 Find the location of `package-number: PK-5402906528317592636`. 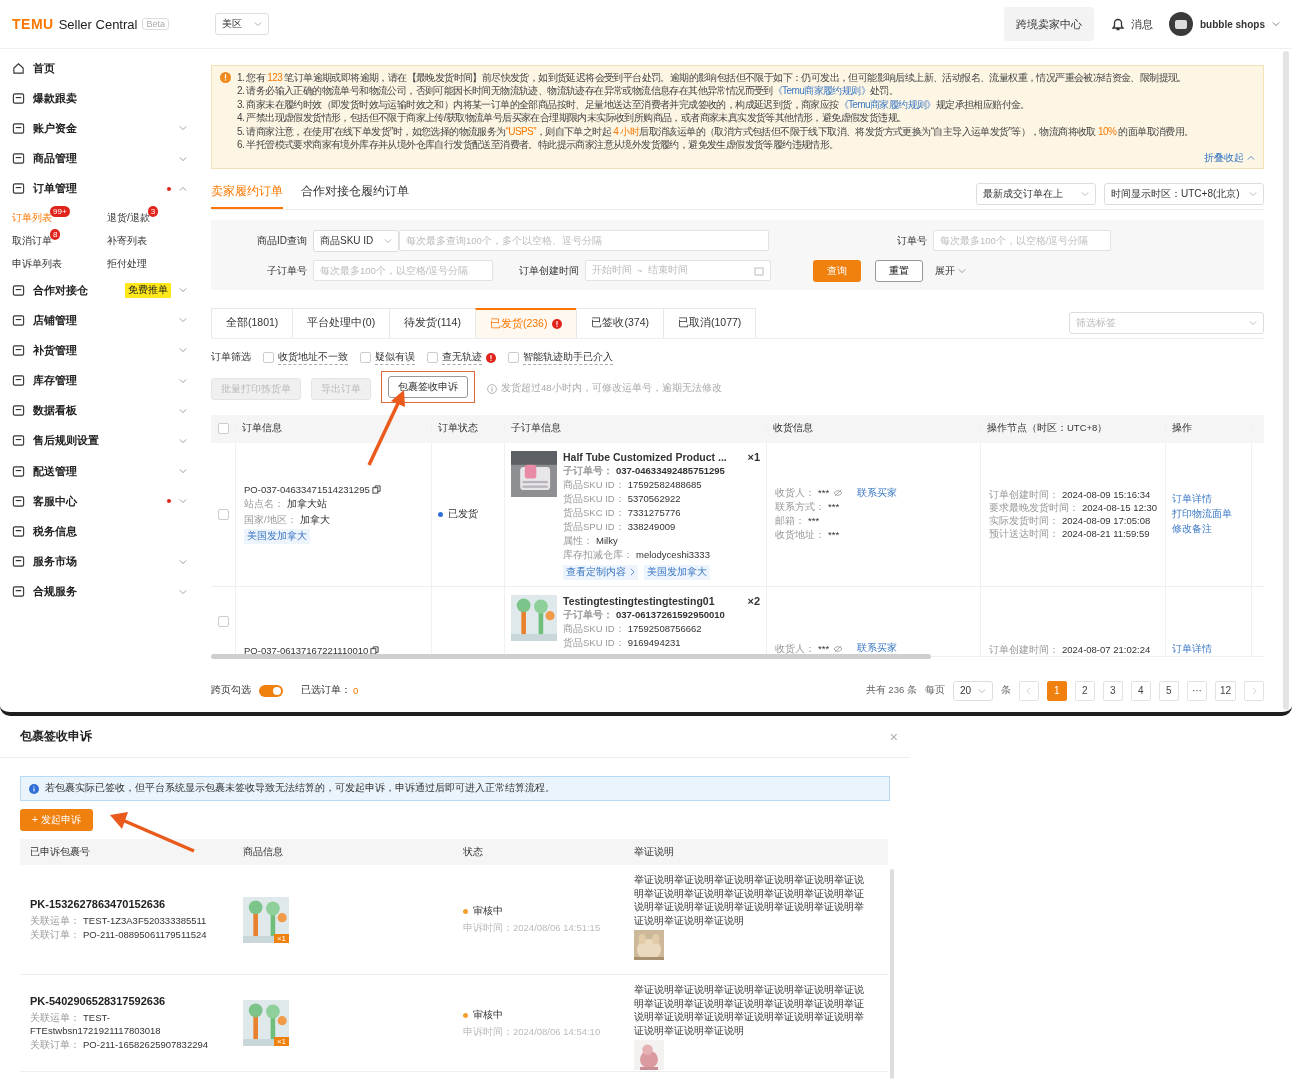

package-number: PK-5402906528317592636 is located at coordinates (98, 1001).